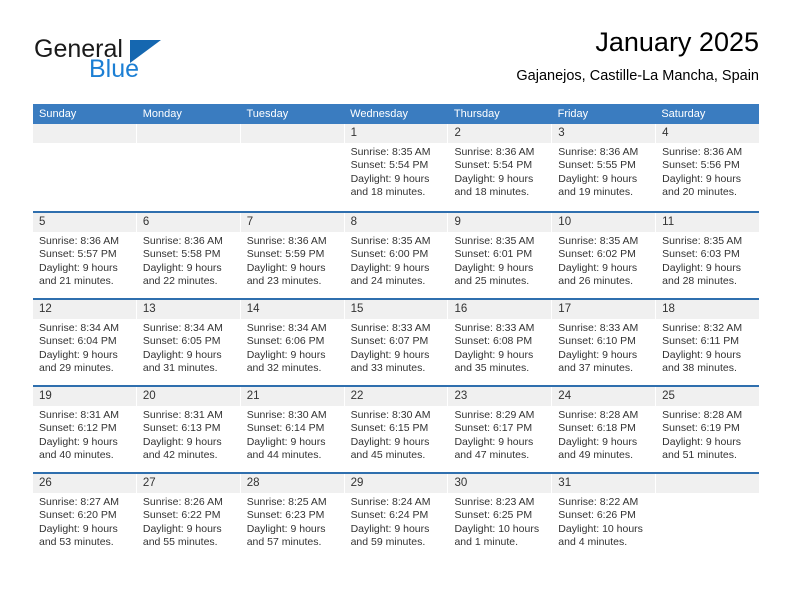 The image size is (792, 612). Describe the element at coordinates (493, 254) in the screenshot. I see `sunset-text: Sunset: 6:01 PM` at that location.